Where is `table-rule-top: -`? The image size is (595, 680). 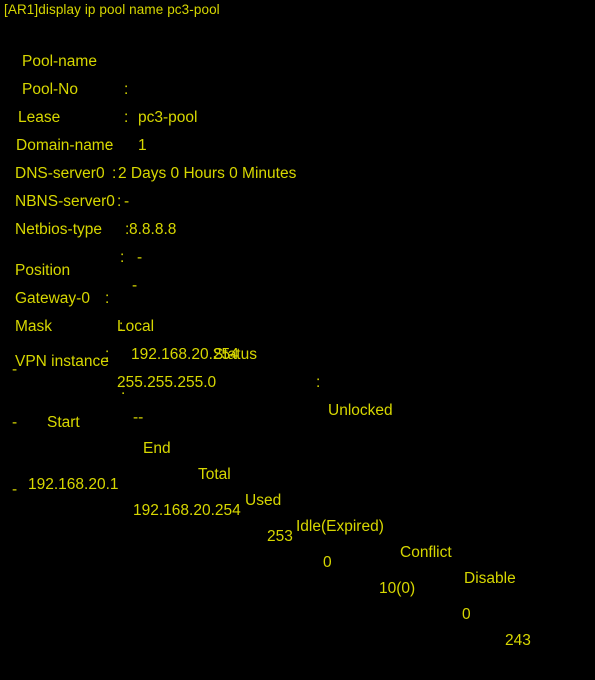 table-rule-top: - is located at coordinates (15, 370).